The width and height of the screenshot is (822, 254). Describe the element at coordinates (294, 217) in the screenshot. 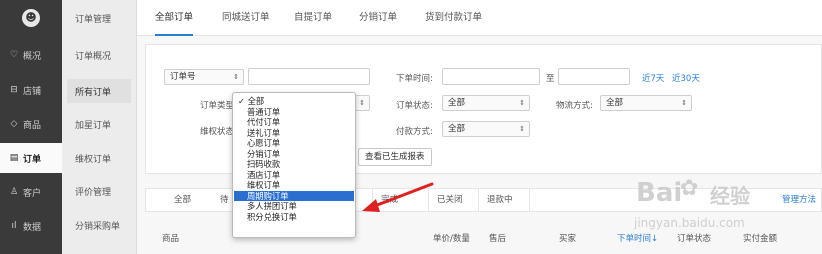

I see `dropdown-option: 积分兑换订单` at that location.